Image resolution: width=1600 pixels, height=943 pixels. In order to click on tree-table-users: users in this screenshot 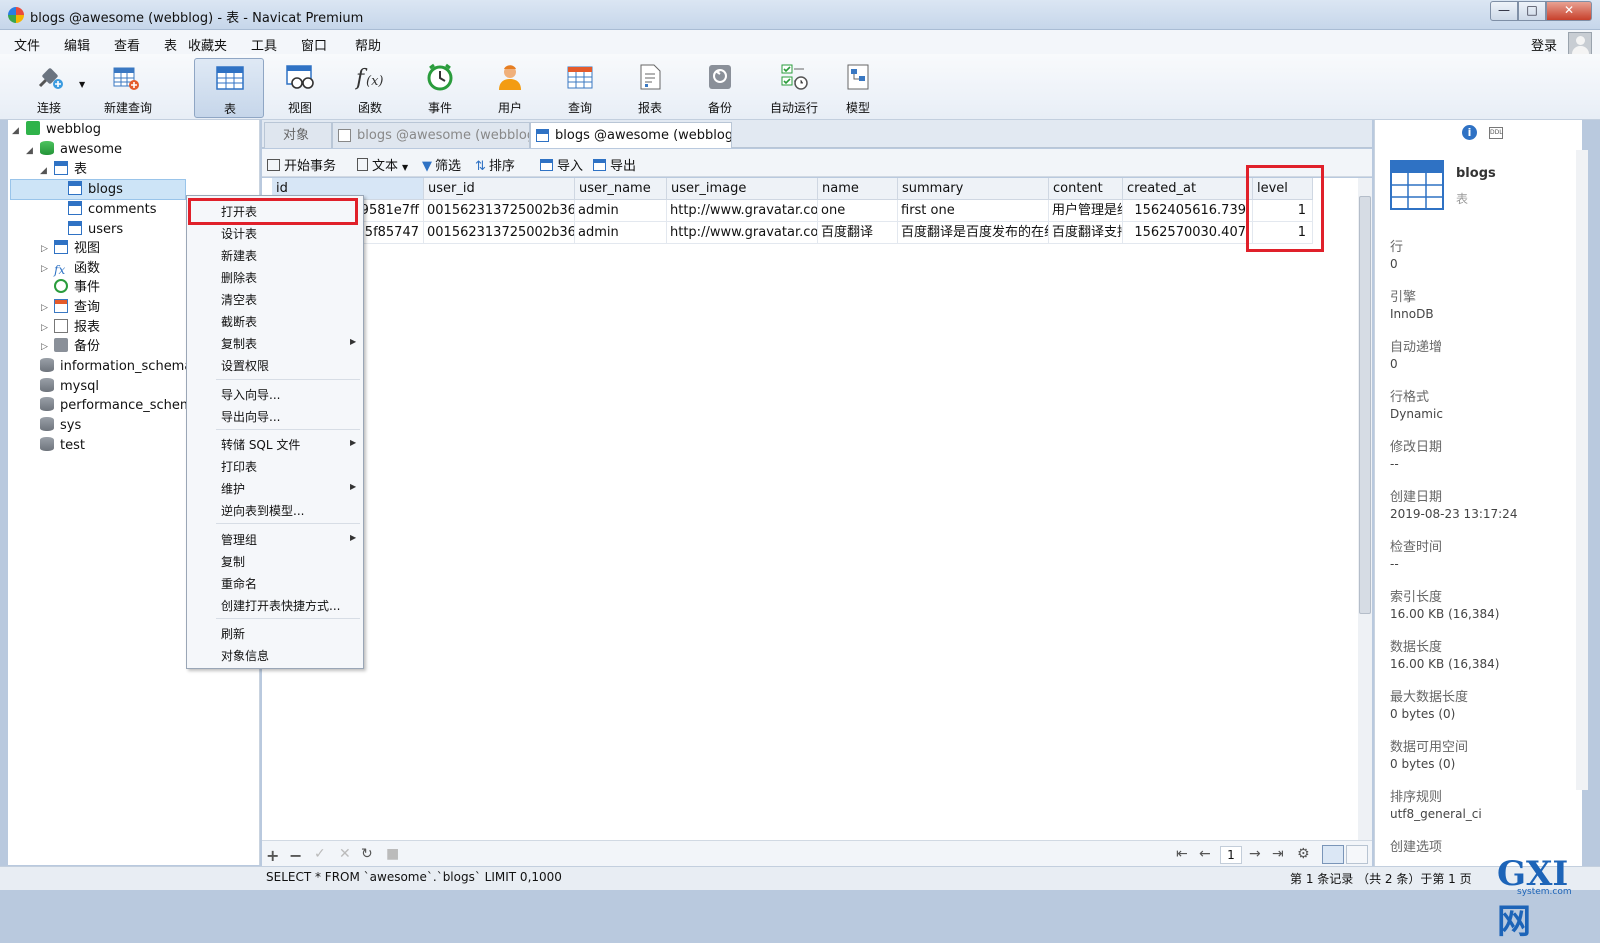, I will do `click(95, 230)`.